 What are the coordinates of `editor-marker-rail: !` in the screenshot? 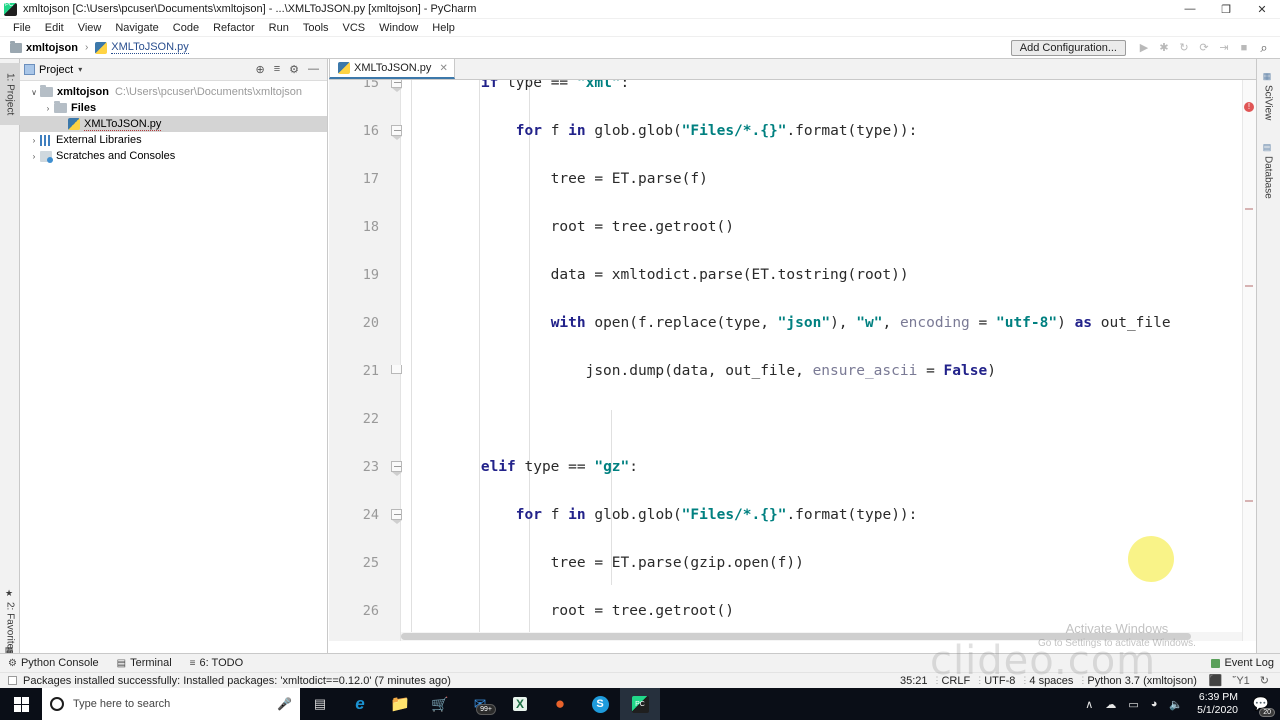 It's located at (1249, 360).